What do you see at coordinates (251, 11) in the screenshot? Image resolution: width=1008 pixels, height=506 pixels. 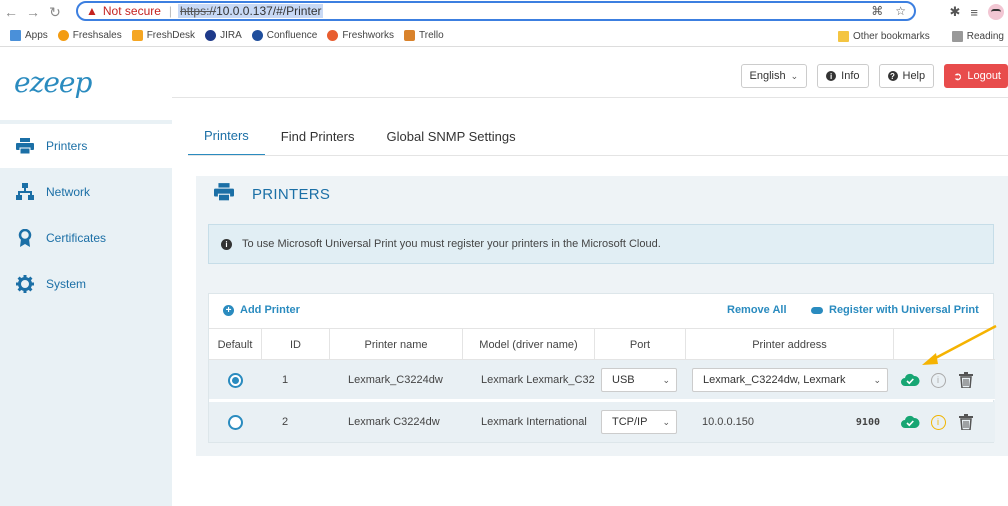 I see `url-text: https://10.0.0.137/#/Printer` at bounding box center [251, 11].